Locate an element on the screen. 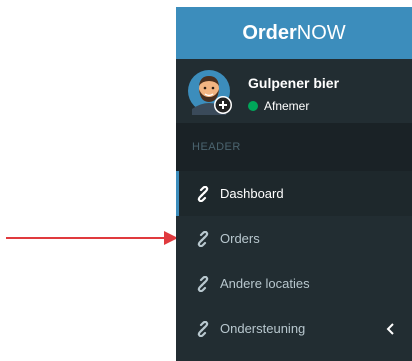 Image resolution: width=412 pixels, height=361 pixels. menu-item-label: Orders is located at coordinates (240, 238).